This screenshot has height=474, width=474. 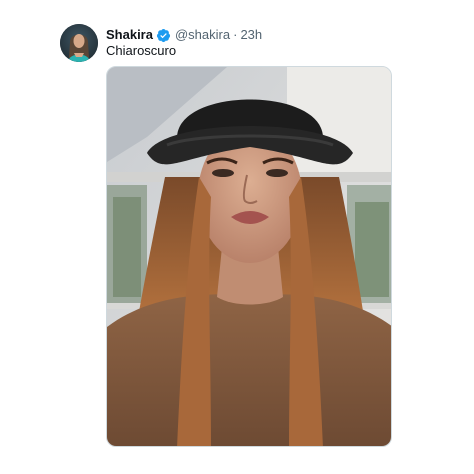 I want to click on tweet-text: Chiaroscuro, so click(x=141, y=50).